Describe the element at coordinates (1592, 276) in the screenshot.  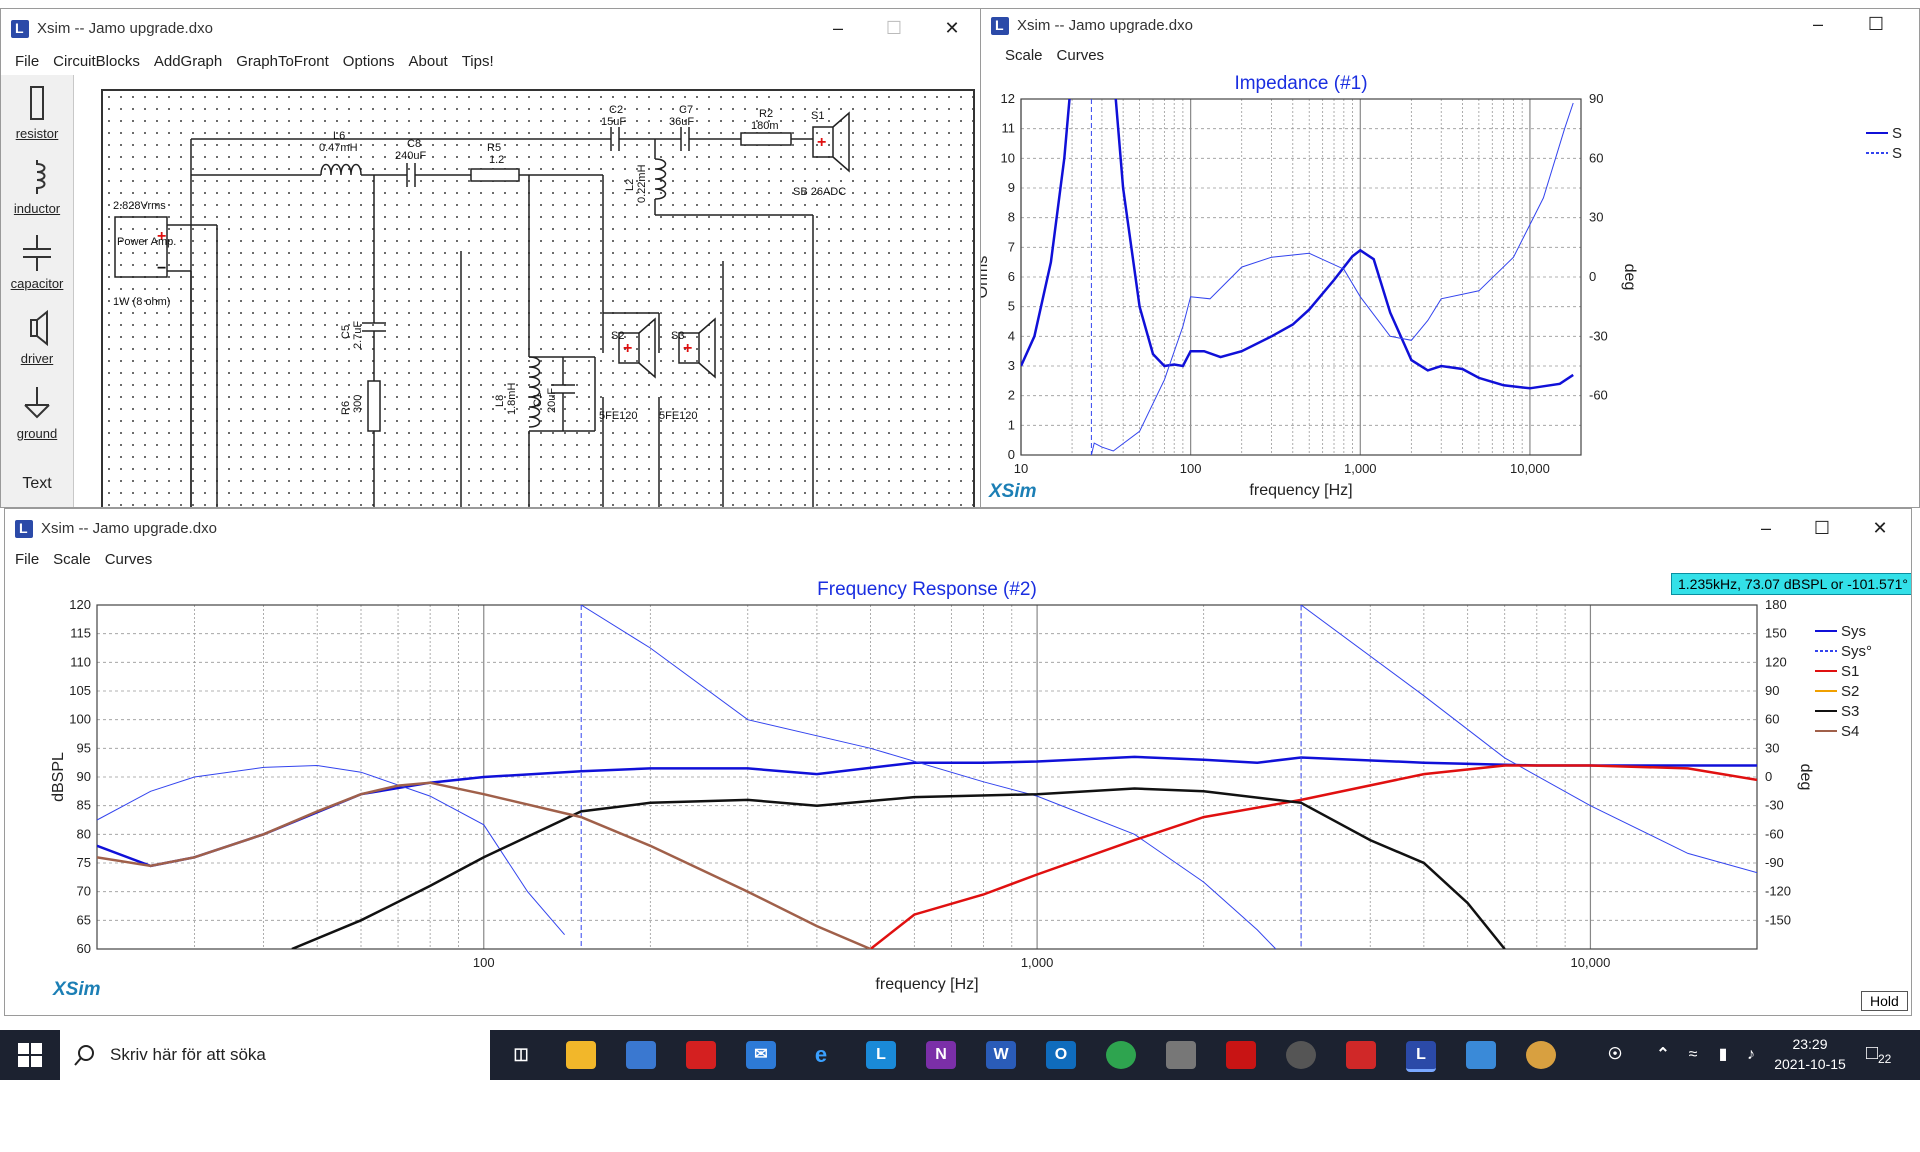
I see `y2-tick-label: 0` at that location.